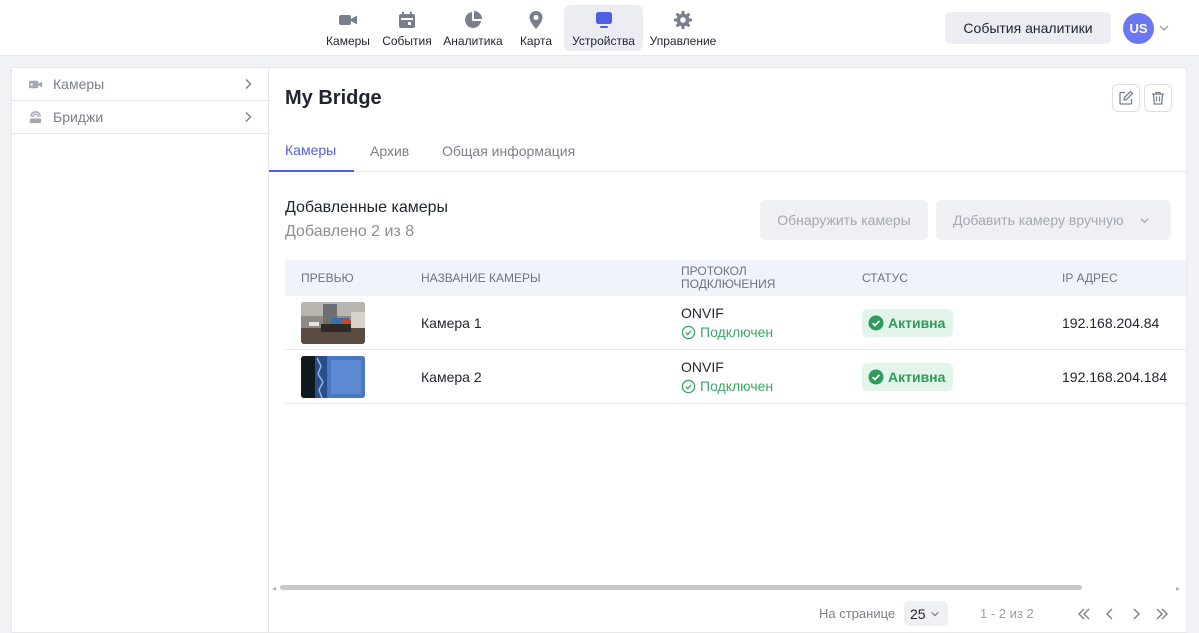 The image size is (1199, 633). What do you see at coordinates (451, 323) in the screenshot?
I see `camera-name: Камера 1` at bounding box center [451, 323].